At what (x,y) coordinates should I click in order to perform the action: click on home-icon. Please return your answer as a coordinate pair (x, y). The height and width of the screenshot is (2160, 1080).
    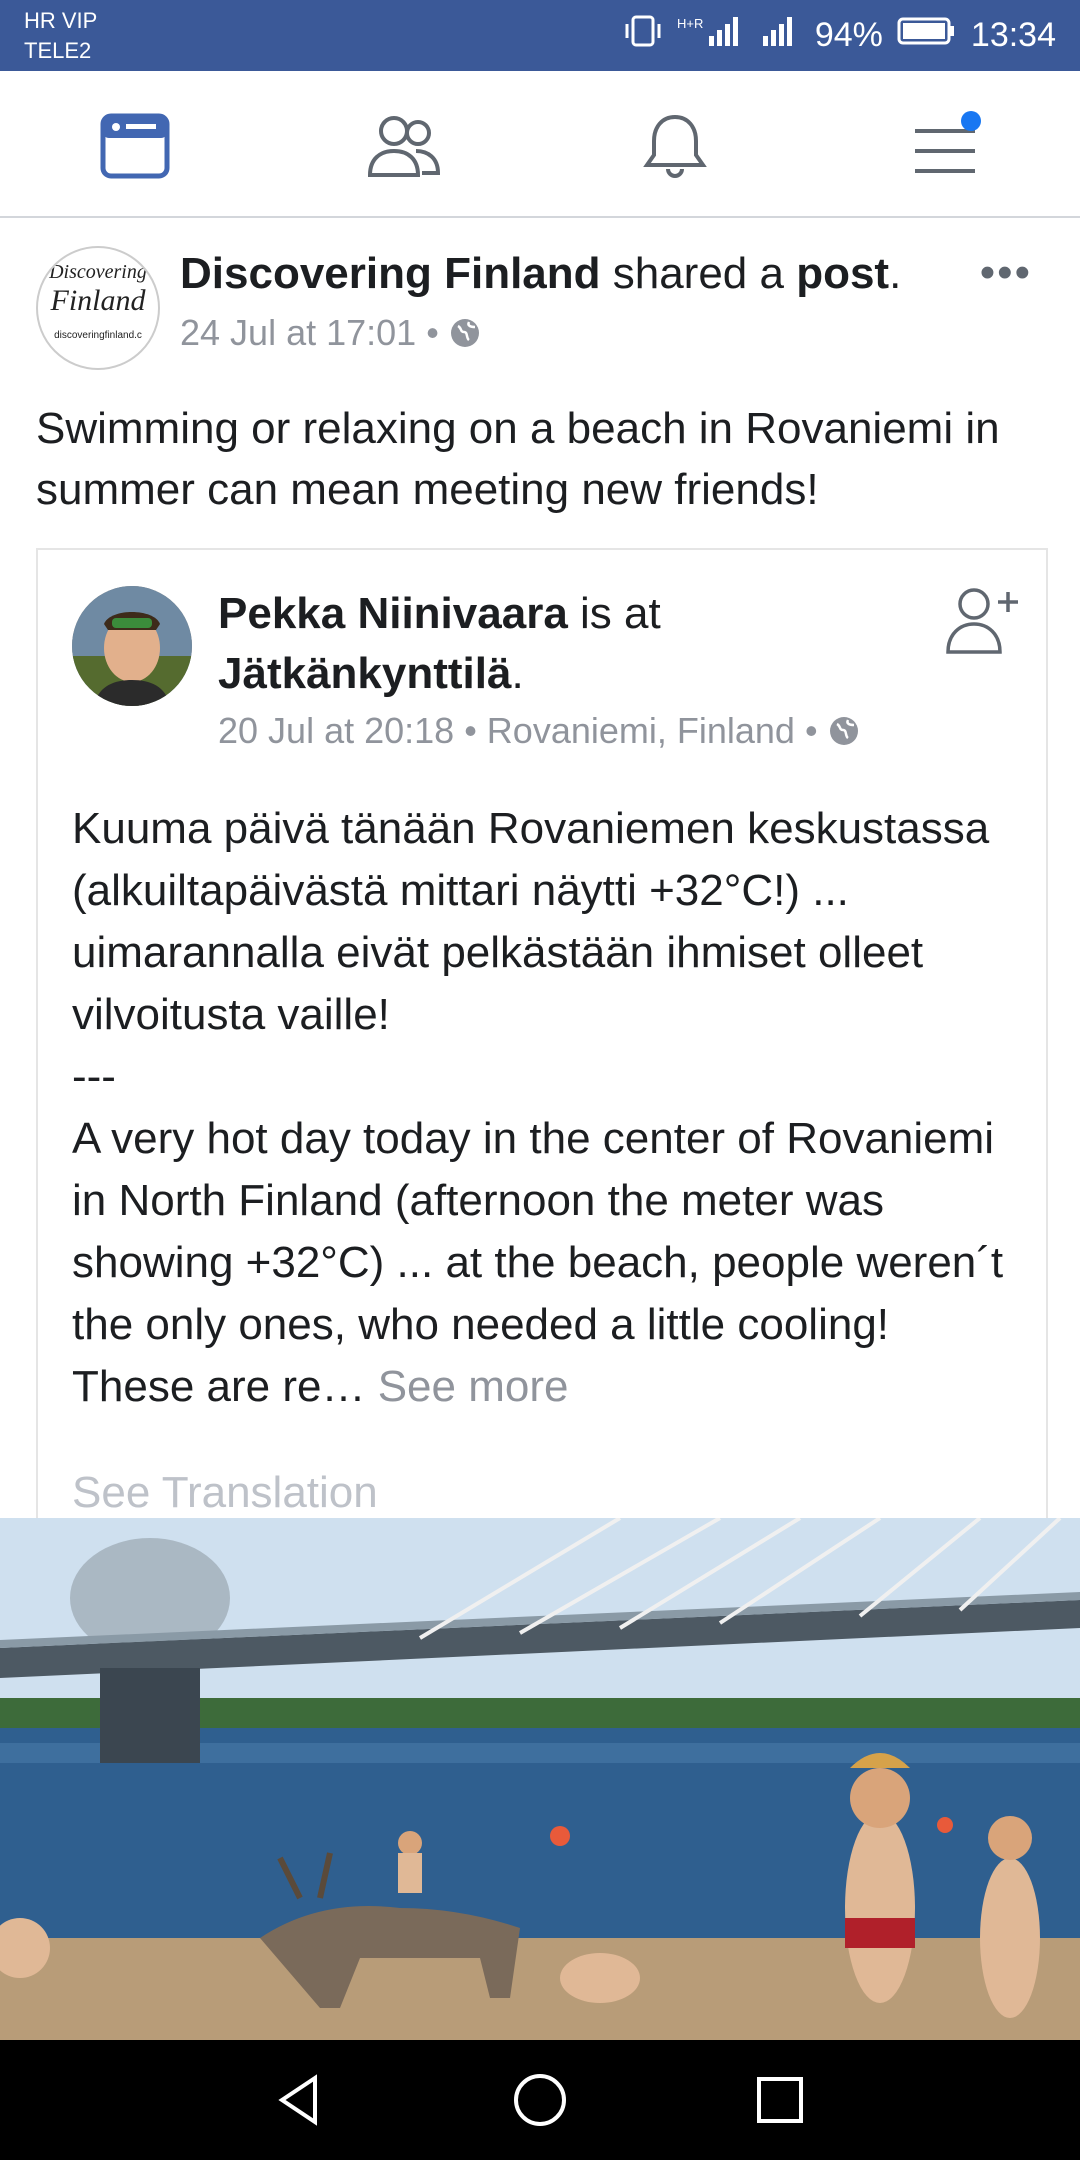
    Looking at the image, I should click on (540, 2100).